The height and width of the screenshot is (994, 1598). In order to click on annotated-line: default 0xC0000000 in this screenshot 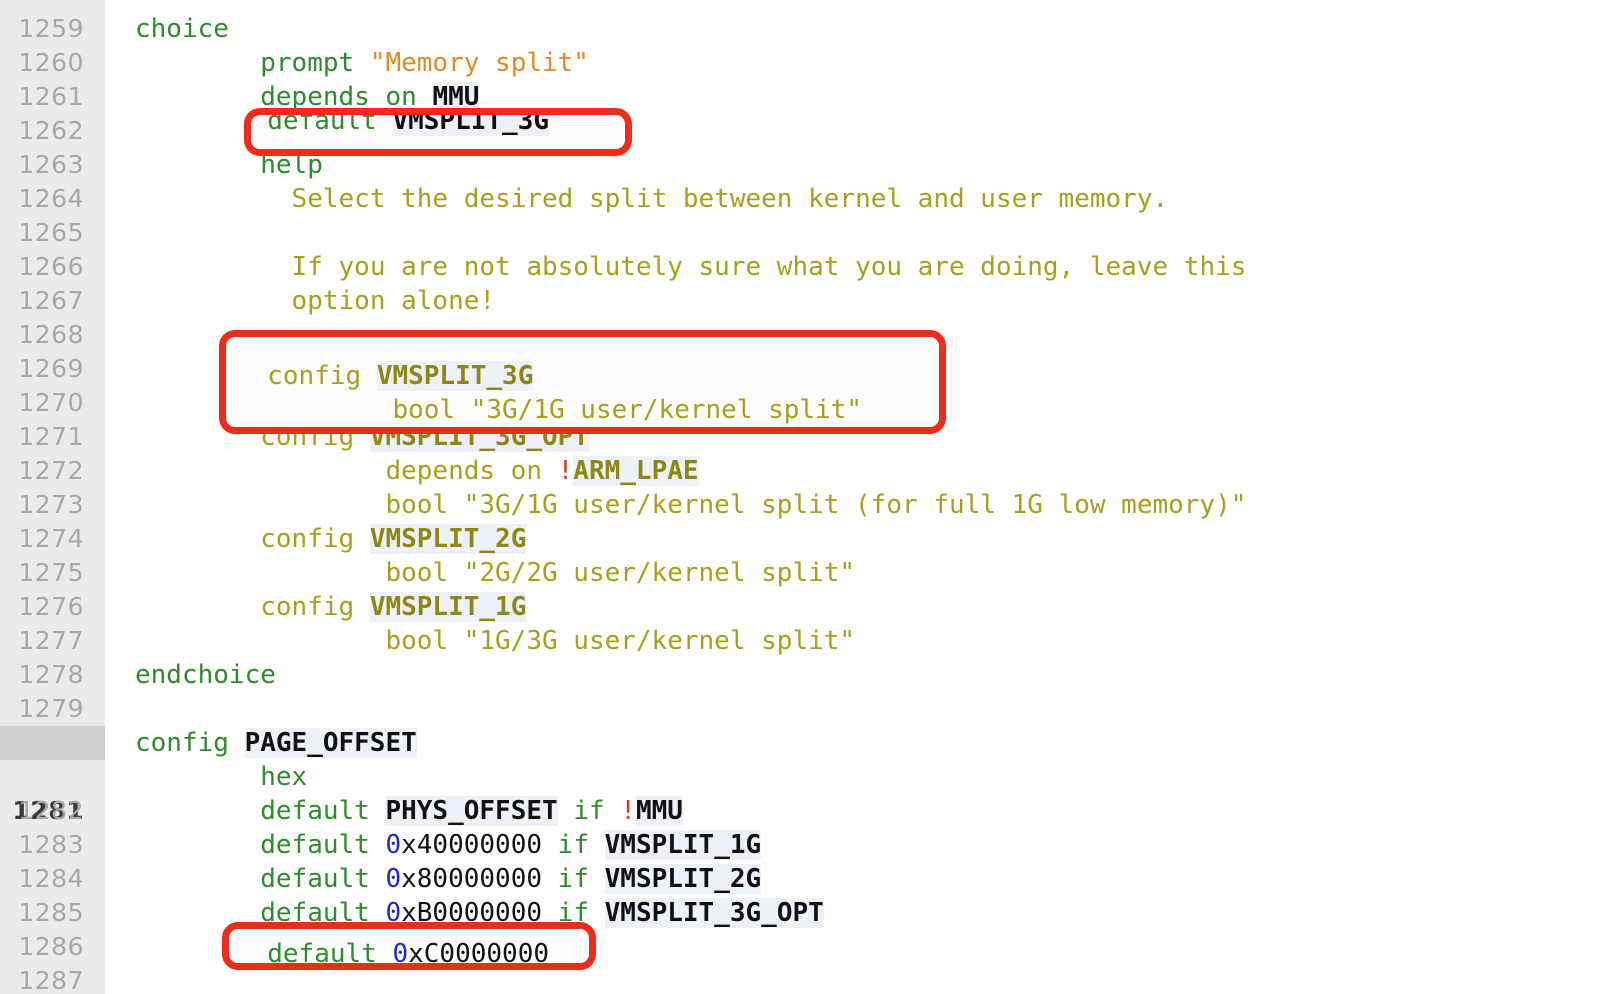, I will do `click(409, 950)`.